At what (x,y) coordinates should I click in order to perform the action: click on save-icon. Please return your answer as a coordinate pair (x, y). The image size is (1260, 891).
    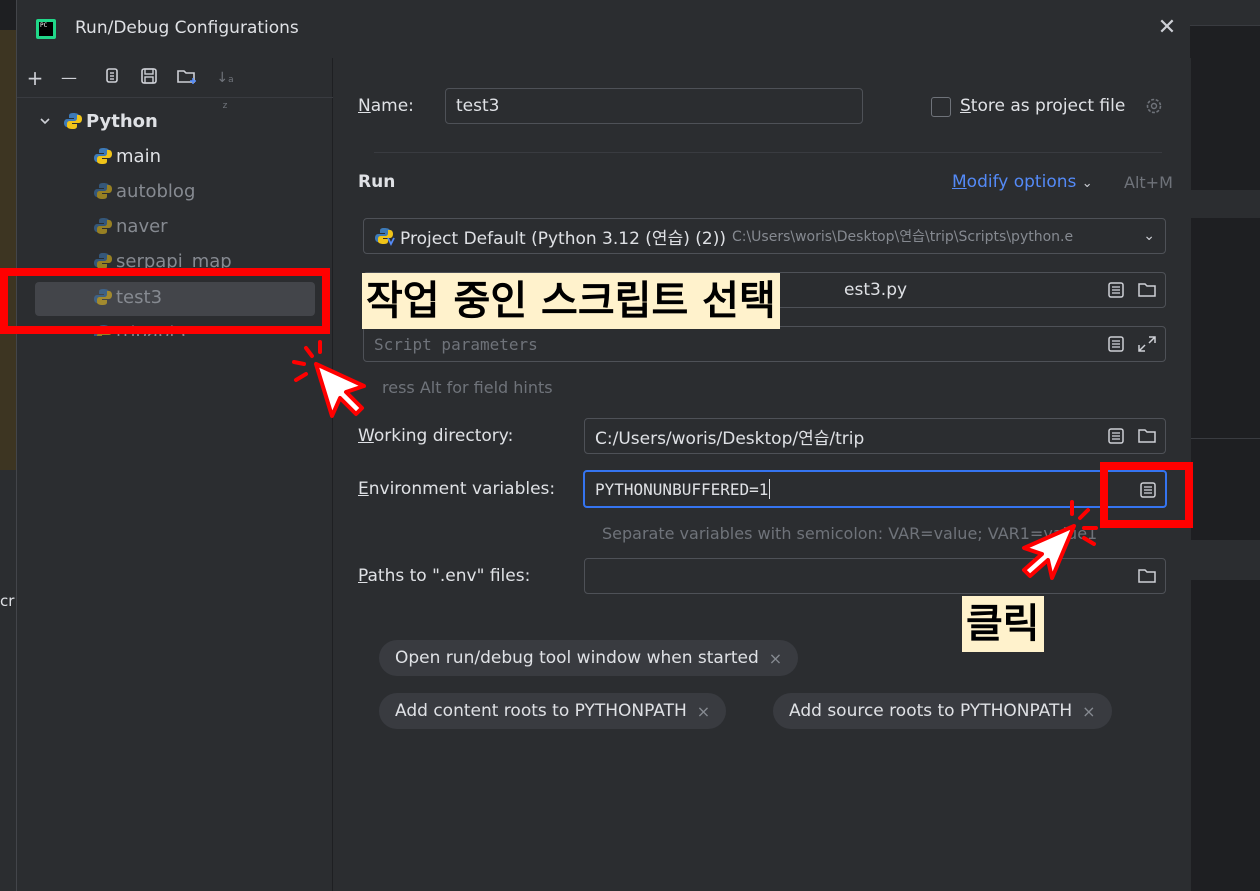
    Looking at the image, I should click on (149, 78).